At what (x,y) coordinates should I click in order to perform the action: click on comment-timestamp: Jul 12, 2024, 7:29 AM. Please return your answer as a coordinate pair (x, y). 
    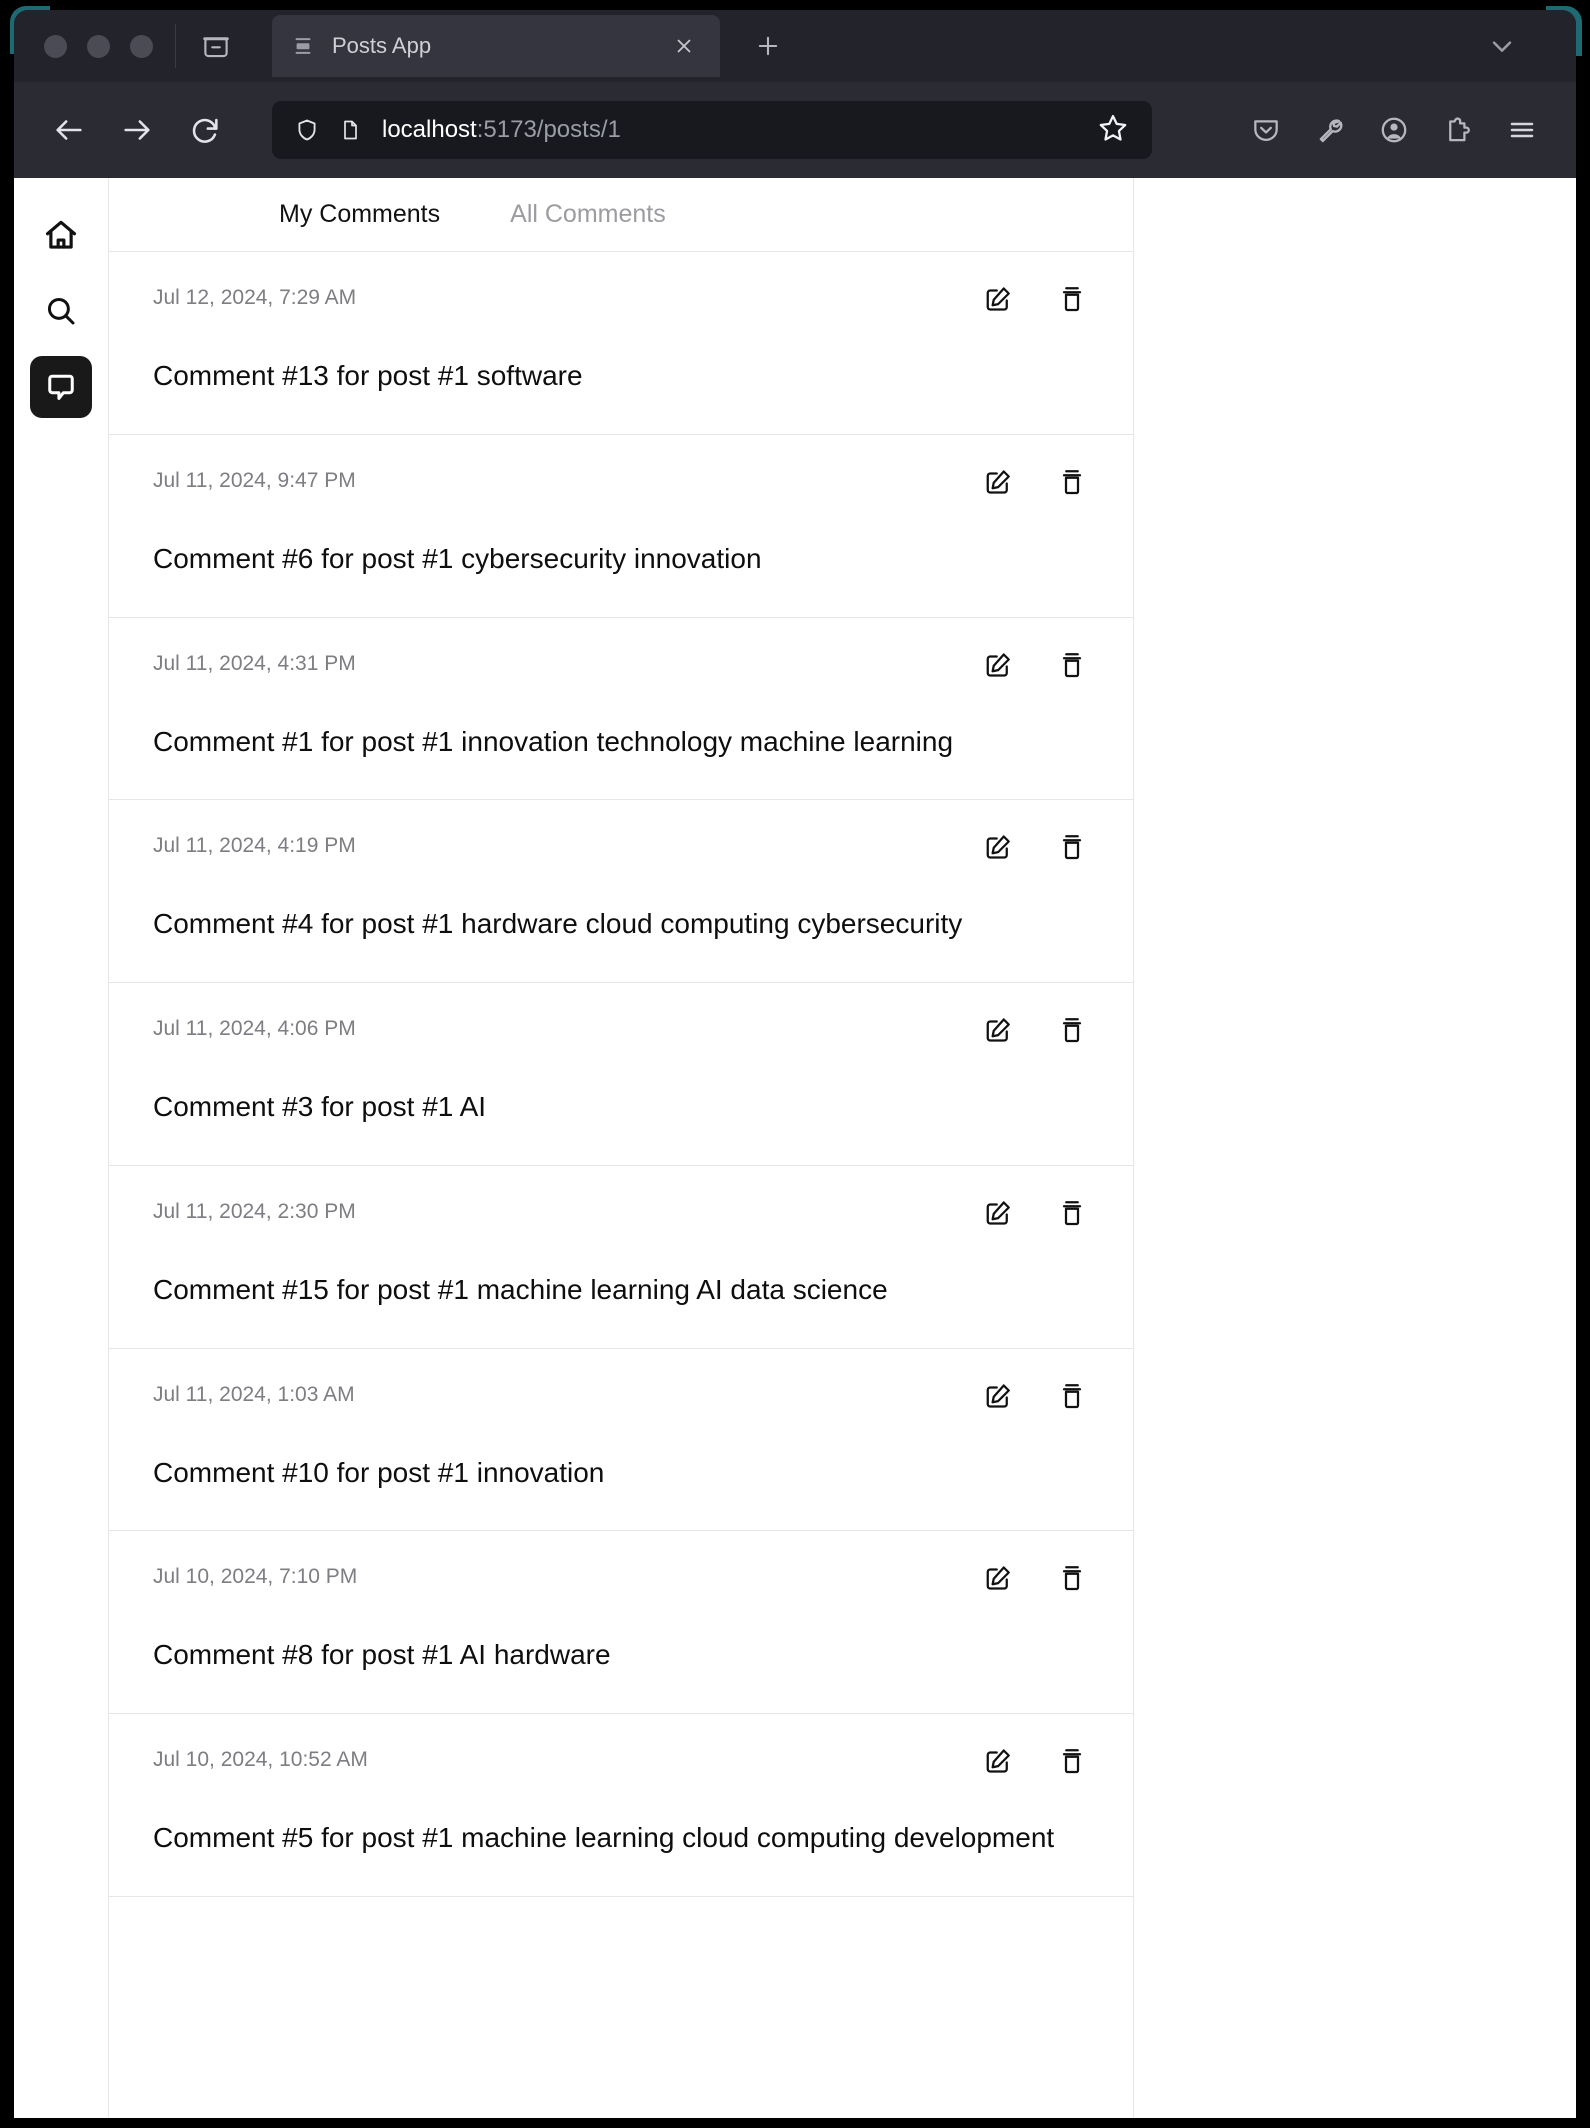
    Looking at the image, I should click on (255, 297).